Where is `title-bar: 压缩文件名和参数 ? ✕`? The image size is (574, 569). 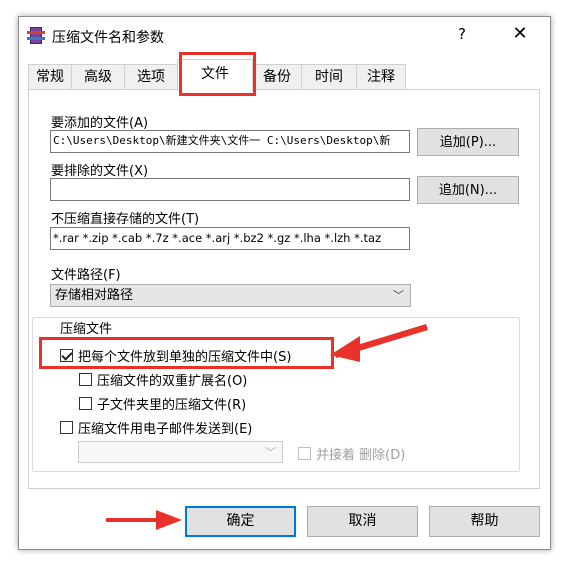
title-bar: 压缩文件名和参数 ? ✕ is located at coordinates (284, 36).